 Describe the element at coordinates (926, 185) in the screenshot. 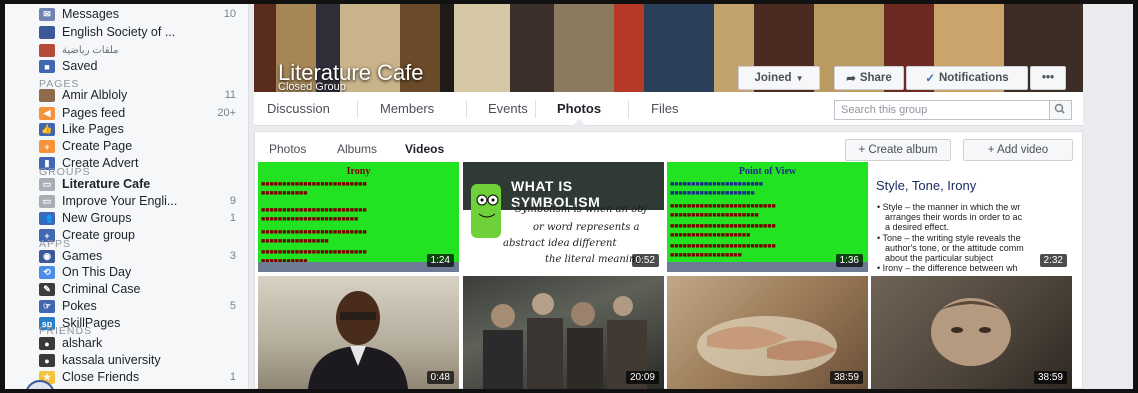

I see `video-title: Style, Tone, Irony` at that location.